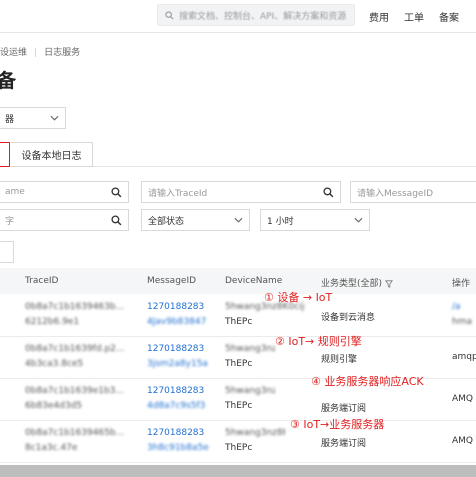 The height and width of the screenshot is (477, 476). I want to click on top-bar: 搜索文档、控制台、API、解决方案和资源 费用 工单 备案, so click(238, 16).